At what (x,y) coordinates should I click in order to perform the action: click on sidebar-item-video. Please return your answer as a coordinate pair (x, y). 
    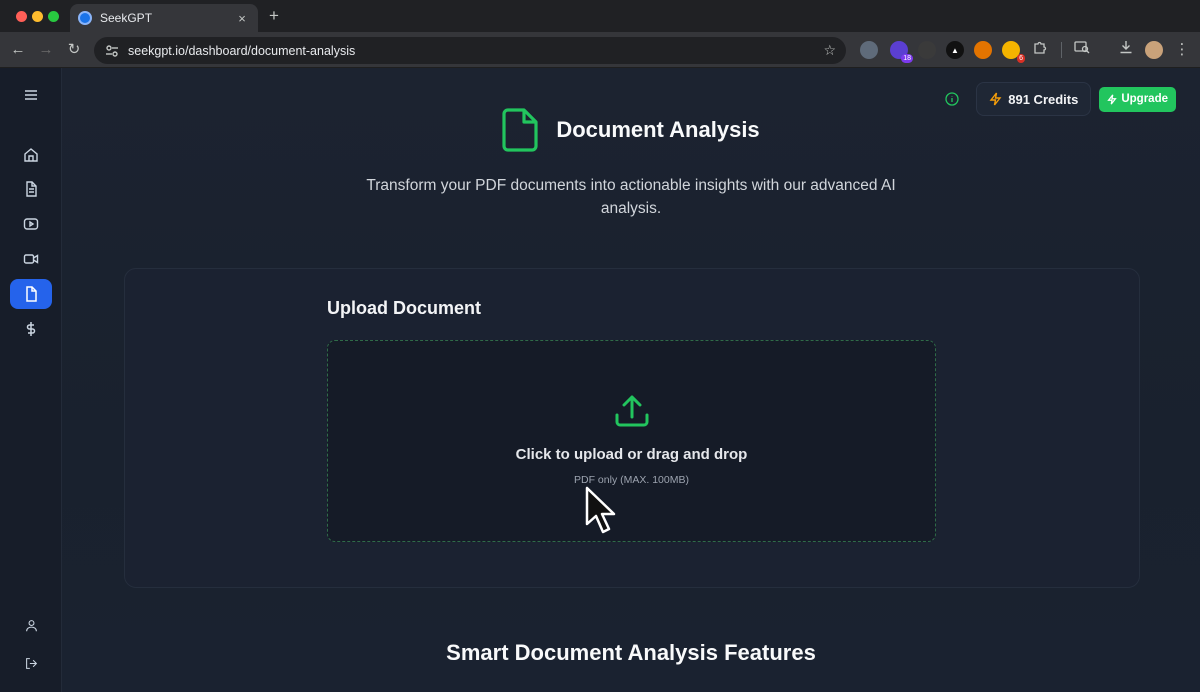
    Looking at the image, I should click on (31, 259).